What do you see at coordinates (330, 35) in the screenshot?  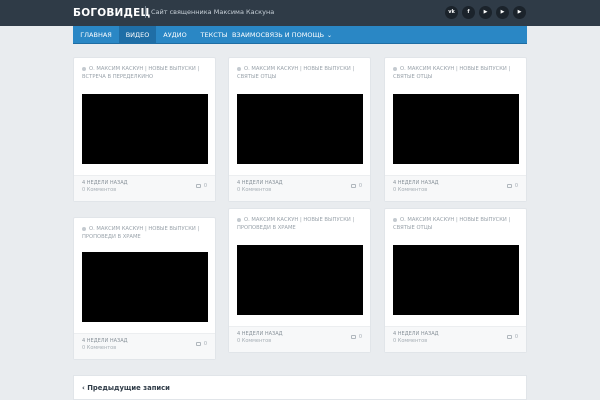 I see `chevron-down-icon: ⌄` at bounding box center [330, 35].